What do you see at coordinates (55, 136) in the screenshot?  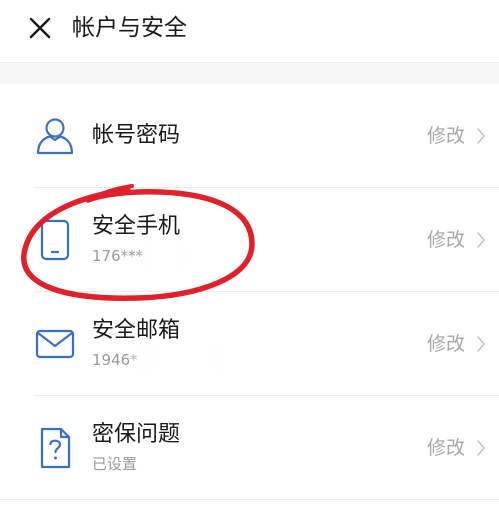 I see `user-icon` at bounding box center [55, 136].